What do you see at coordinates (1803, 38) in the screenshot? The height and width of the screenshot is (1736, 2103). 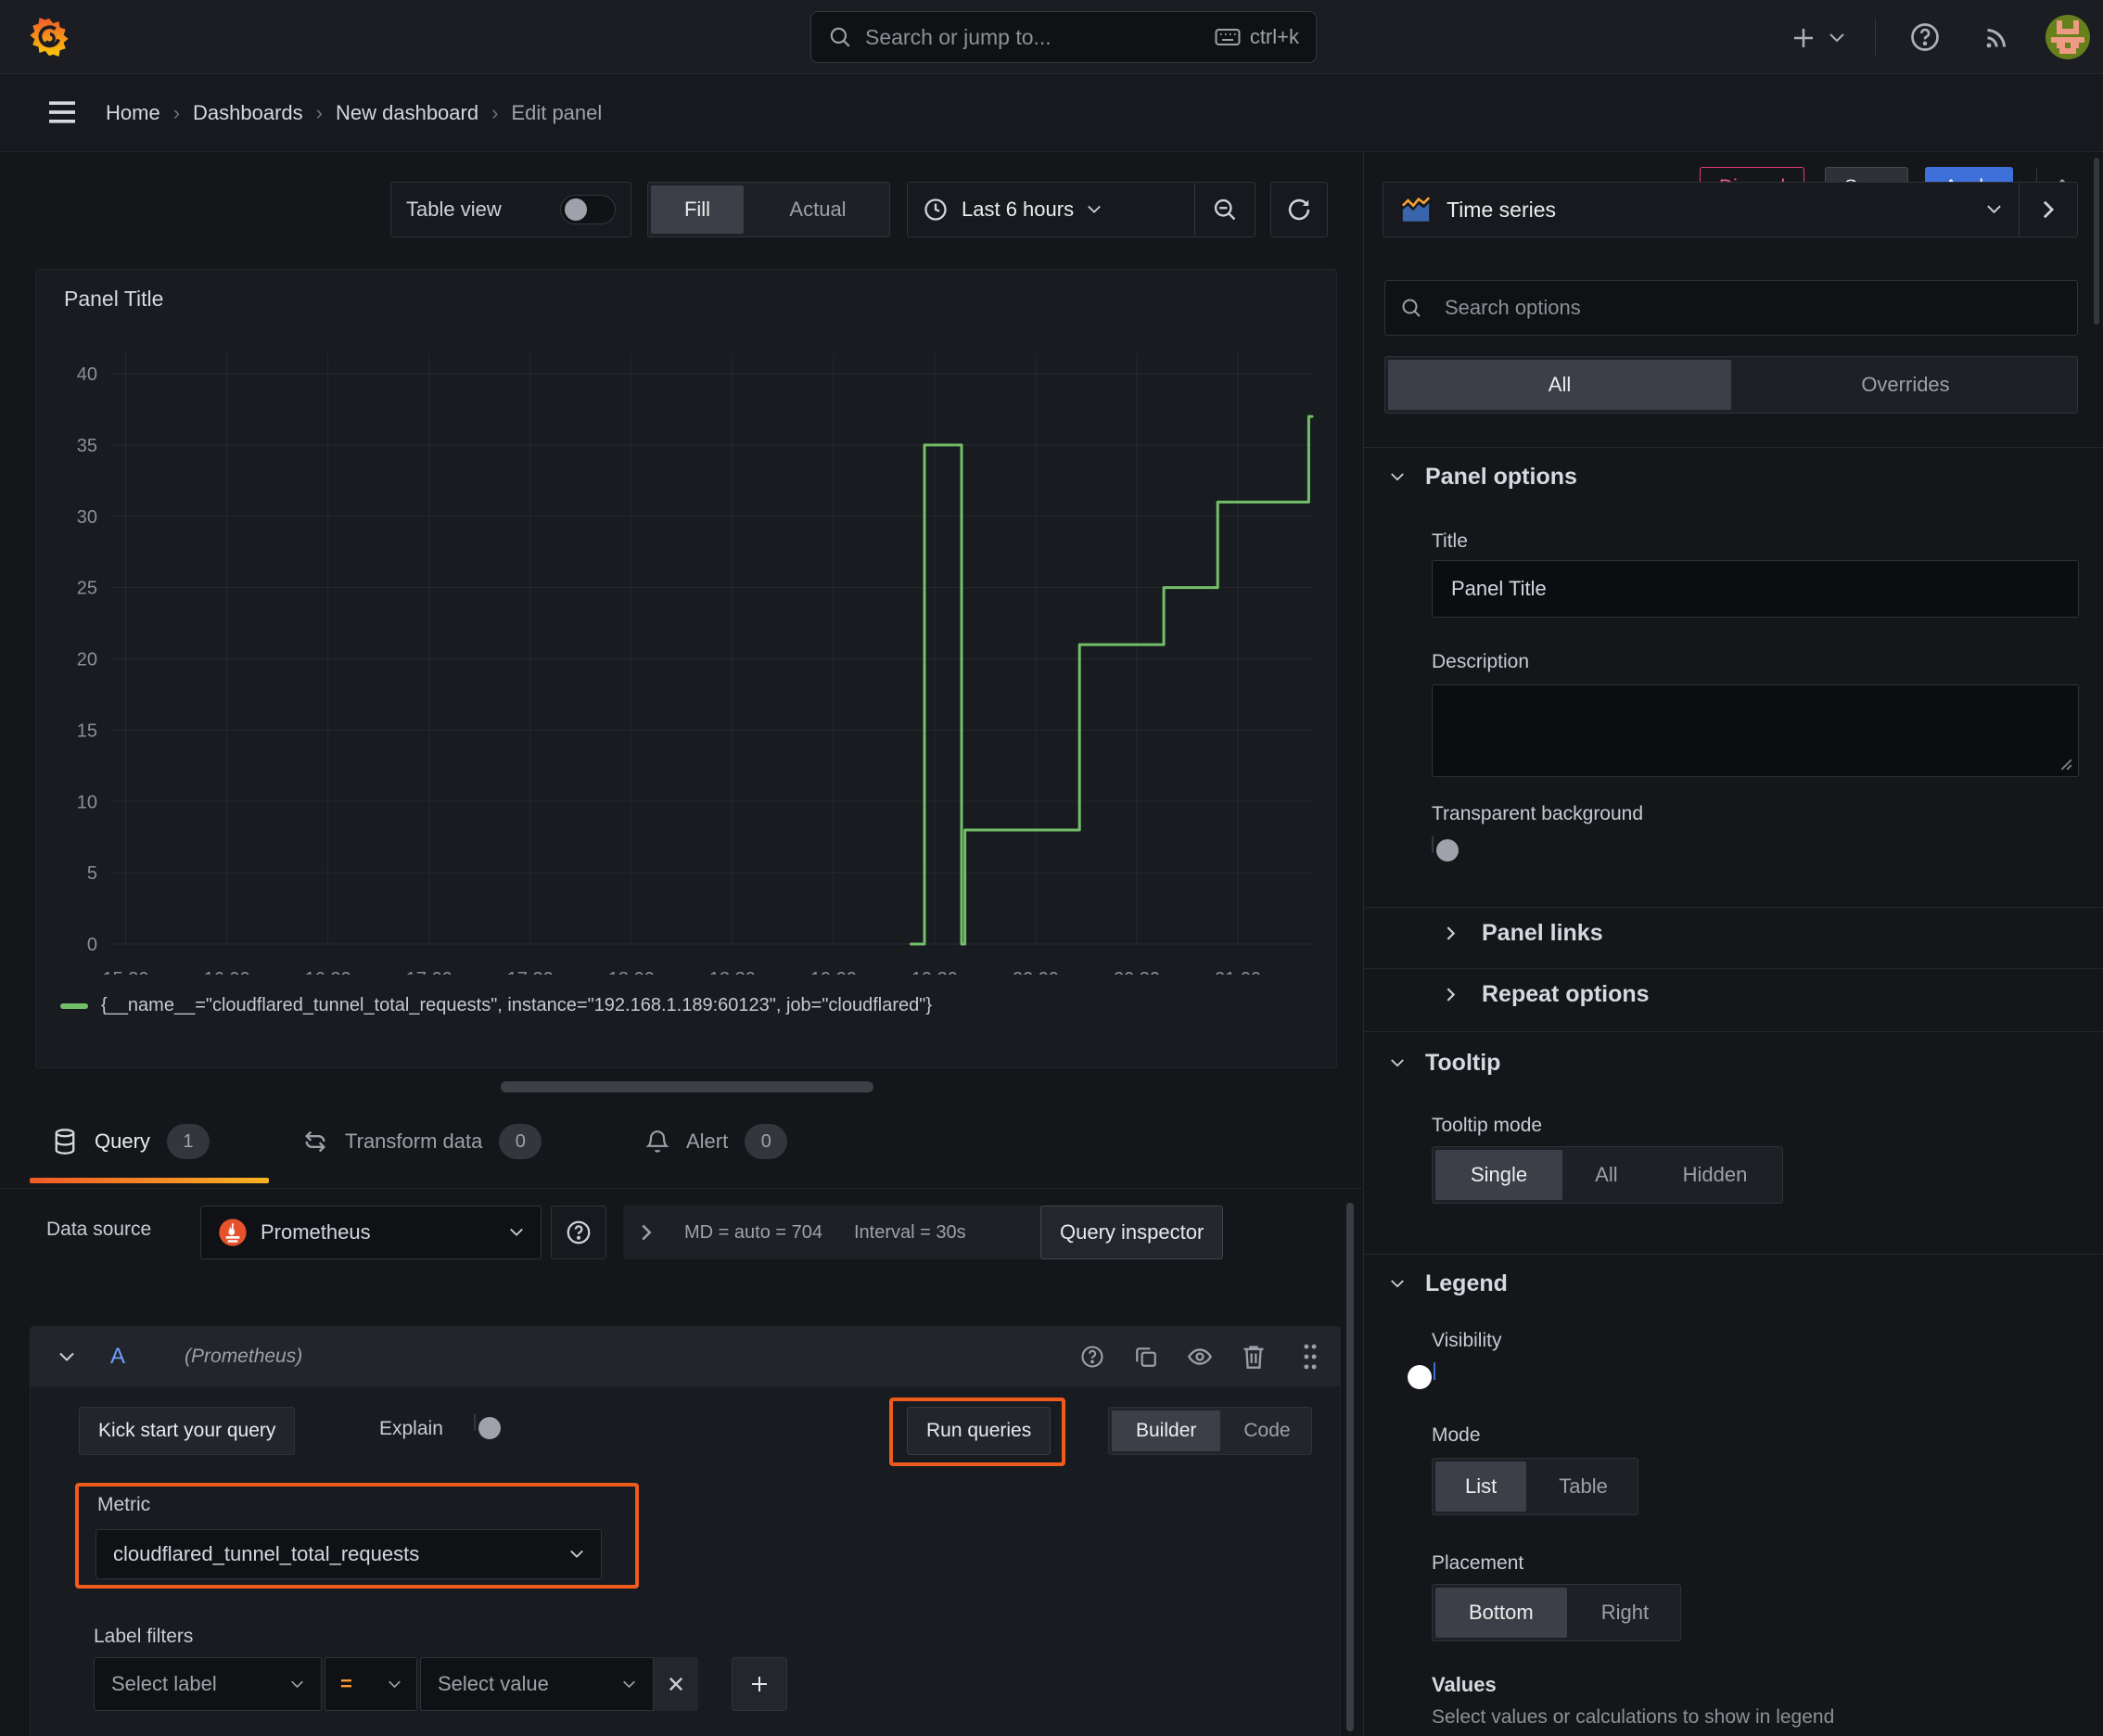 I see `add-icon` at bounding box center [1803, 38].